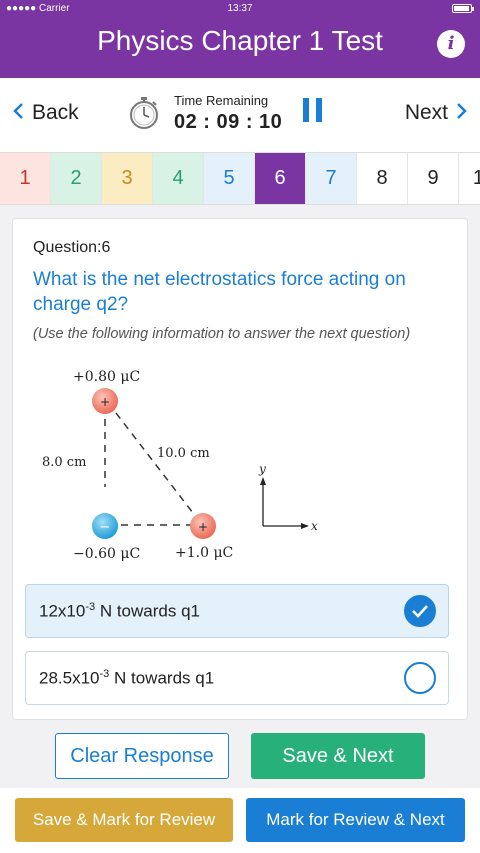  Describe the element at coordinates (313, 110) in the screenshot. I see `pause-button` at that location.